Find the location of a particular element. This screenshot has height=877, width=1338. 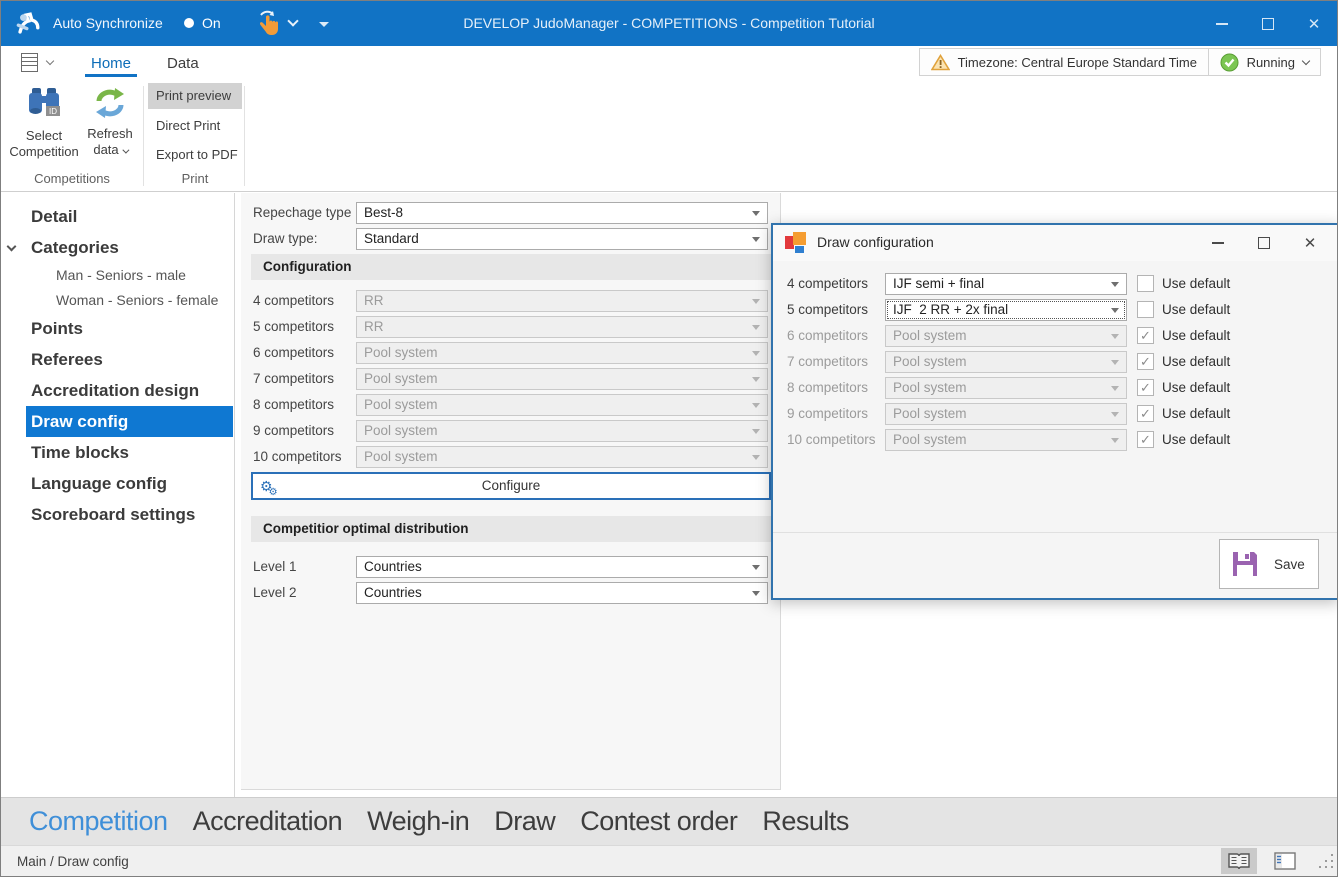

combo-value: Countries is located at coordinates (393, 592).